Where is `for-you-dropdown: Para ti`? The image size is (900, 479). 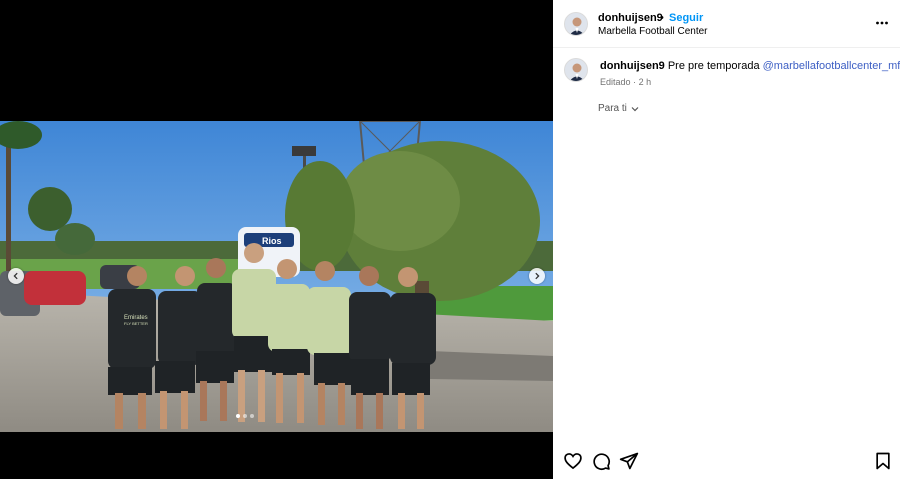
for-you-dropdown: Para ti is located at coordinates (619, 108).